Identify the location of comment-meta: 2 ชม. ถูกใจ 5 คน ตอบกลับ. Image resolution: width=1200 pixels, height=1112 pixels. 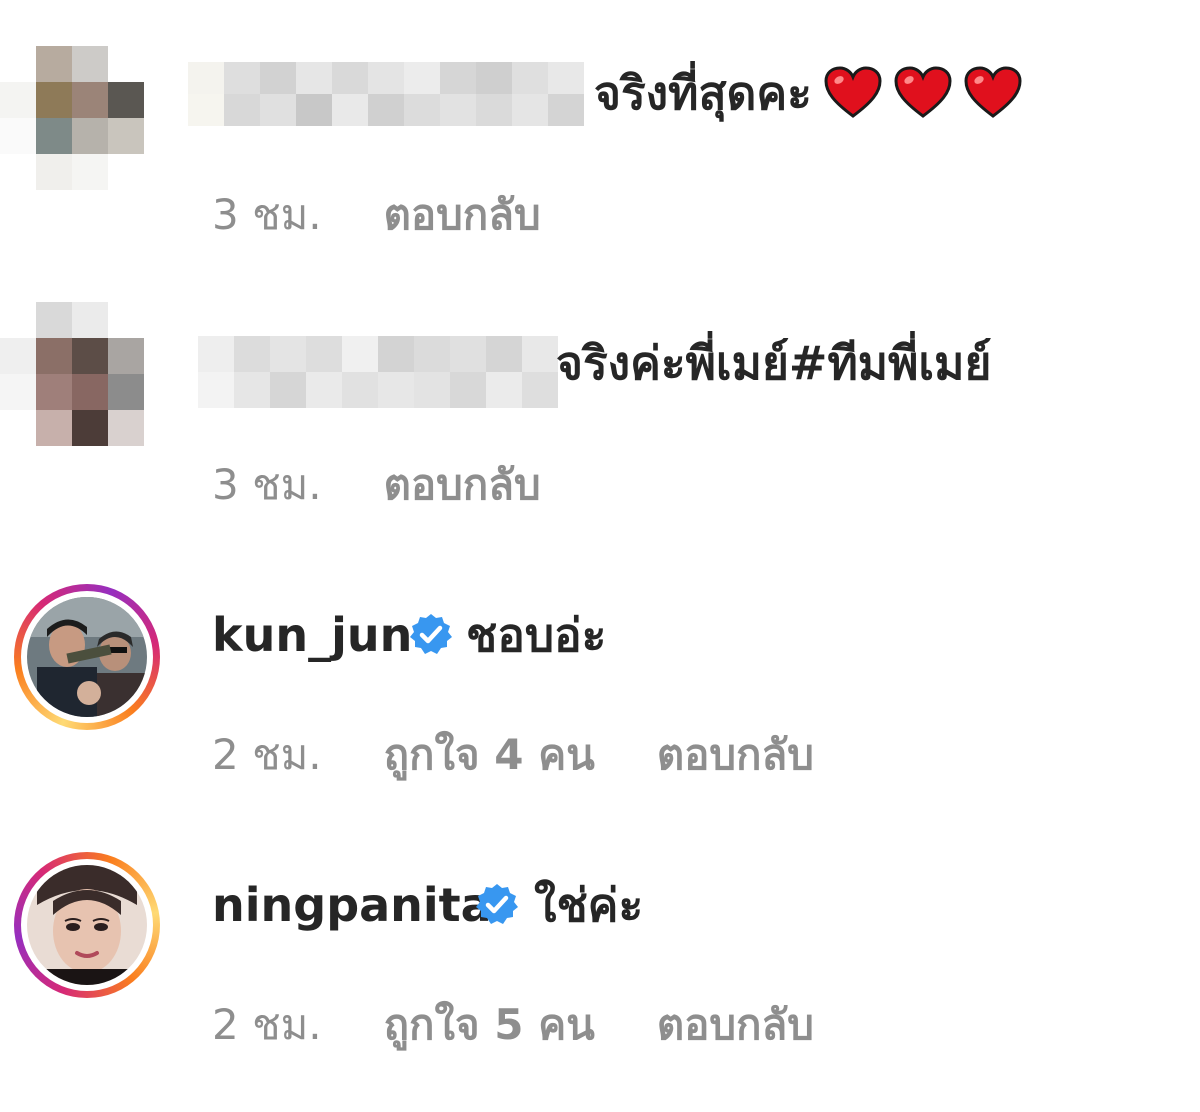
(513, 1025).